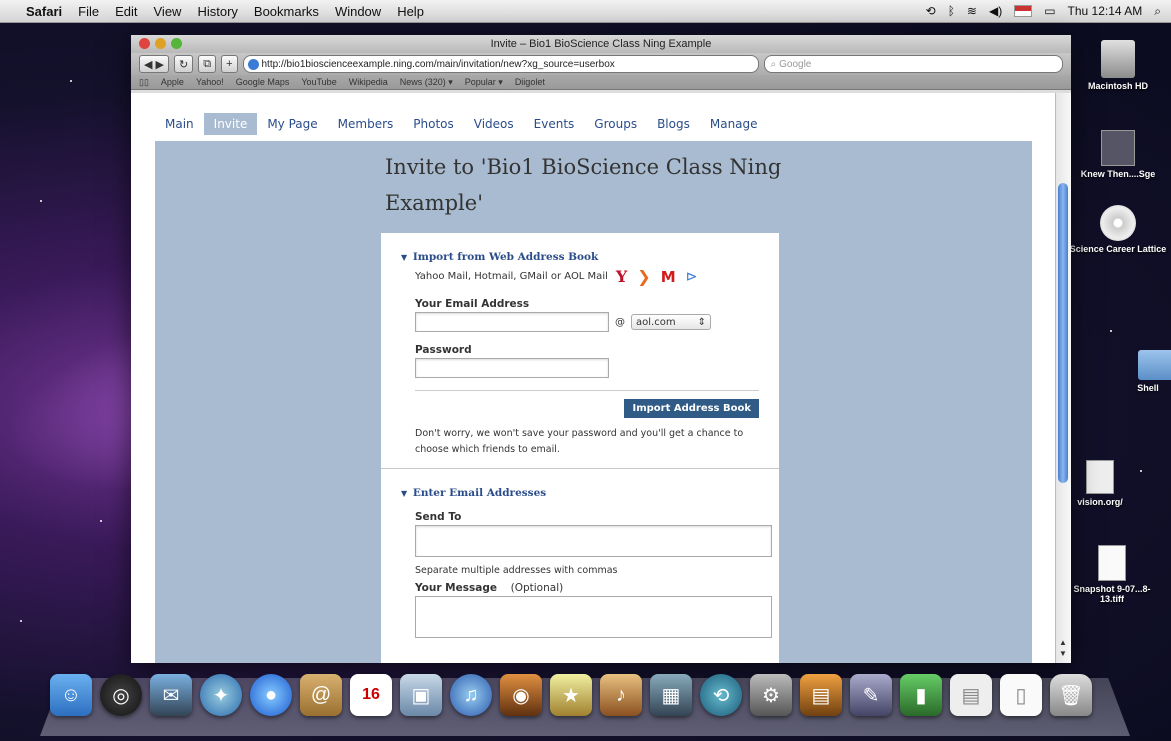 The width and height of the screenshot is (1171, 741). What do you see at coordinates (1023, 11) in the screenshot?
I see `input-flag-icon` at bounding box center [1023, 11].